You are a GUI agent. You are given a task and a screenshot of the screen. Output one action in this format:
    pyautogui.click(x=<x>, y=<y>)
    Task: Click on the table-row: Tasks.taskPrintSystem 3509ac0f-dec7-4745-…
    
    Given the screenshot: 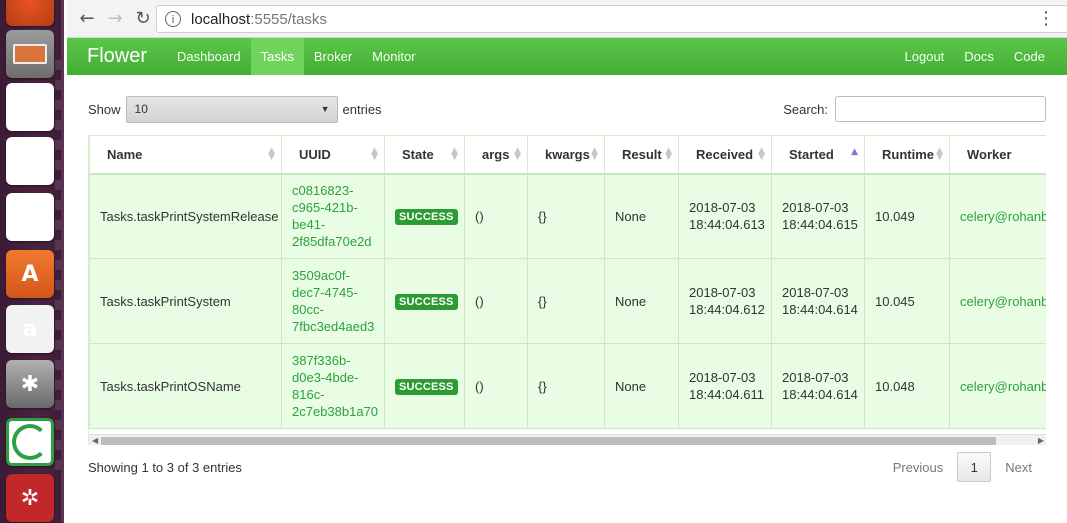 What is the action you would take?
    pyautogui.click(x=567, y=301)
    